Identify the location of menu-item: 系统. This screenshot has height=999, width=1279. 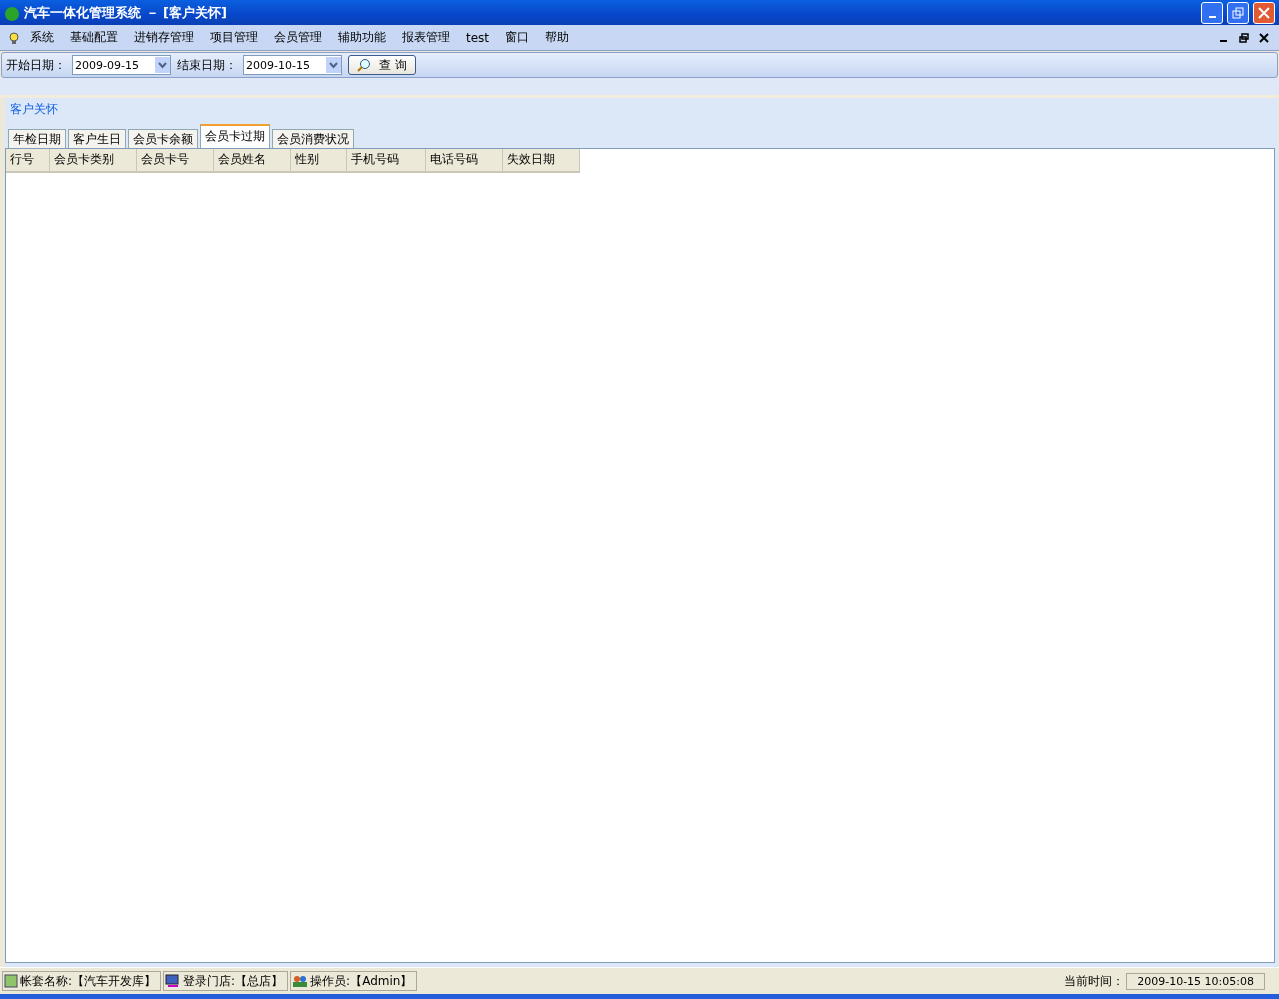
(42, 37).